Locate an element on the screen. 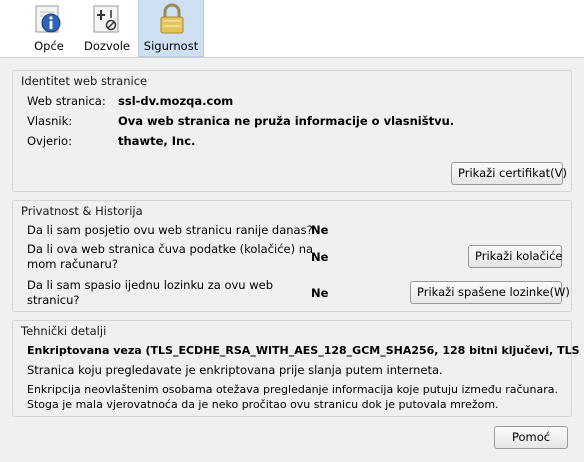 The image size is (584, 462). privacy-title: Privatnost & Historija is located at coordinates (82, 211).